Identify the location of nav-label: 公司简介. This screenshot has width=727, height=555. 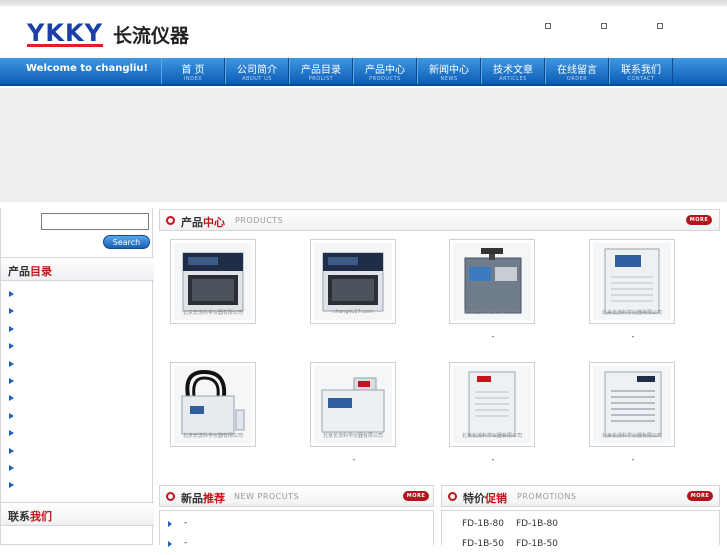
(257, 70).